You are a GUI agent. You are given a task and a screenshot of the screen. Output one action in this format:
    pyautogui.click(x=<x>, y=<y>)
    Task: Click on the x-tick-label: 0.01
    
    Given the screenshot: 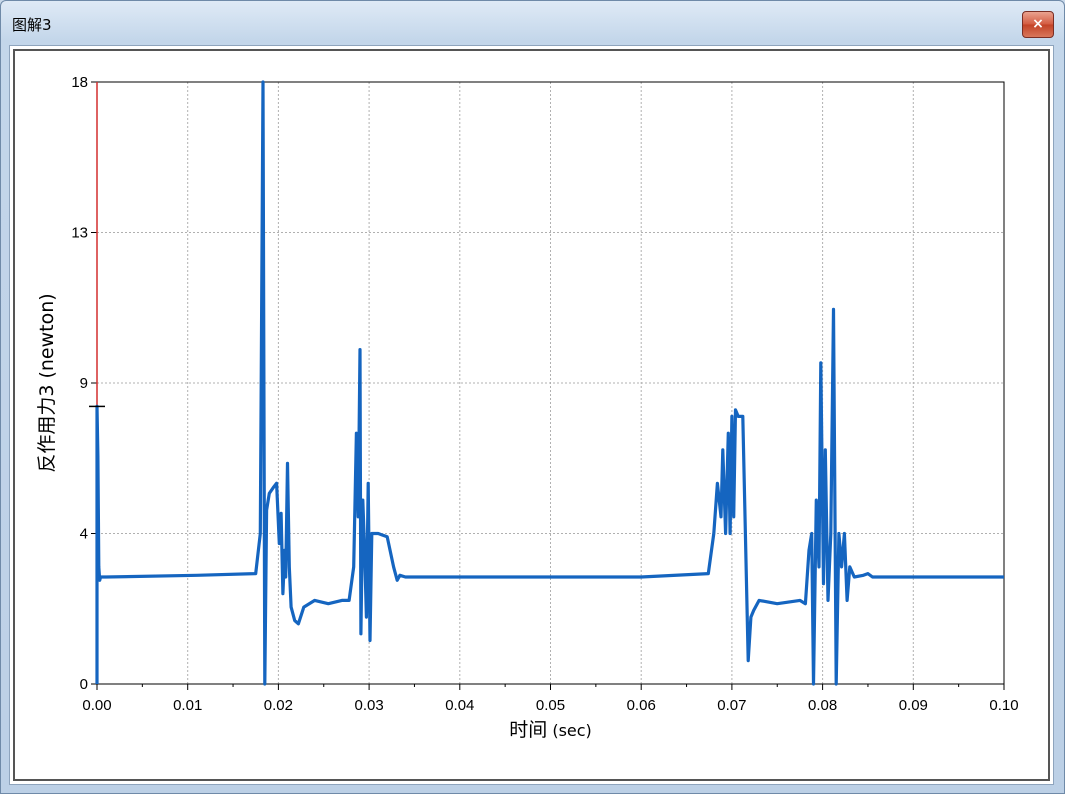 What is the action you would take?
    pyautogui.click(x=187, y=705)
    